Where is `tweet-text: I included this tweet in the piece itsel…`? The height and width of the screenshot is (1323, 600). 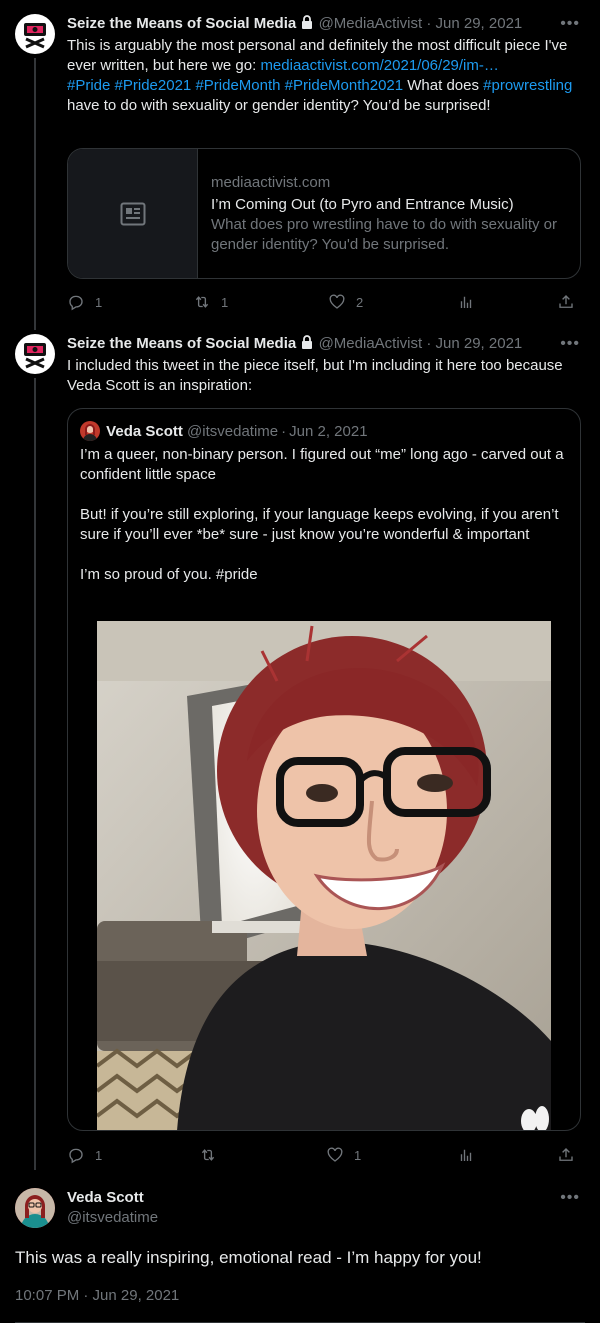 tweet-text: I included this tweet in the piece itsel… is located at coordinates (315, 375).